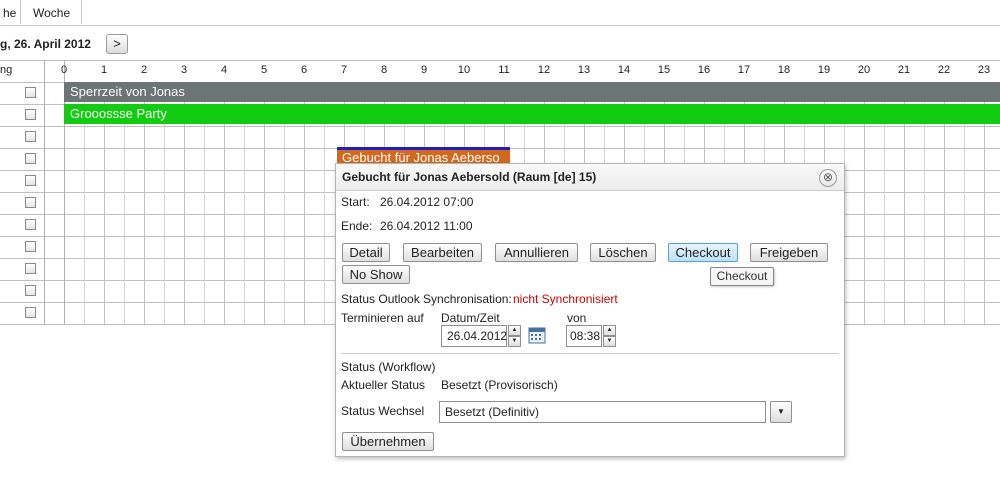 This screenshot has width=1000, height=500. I want to click on workflow-label: Status (Workflow), so click(388, 367).